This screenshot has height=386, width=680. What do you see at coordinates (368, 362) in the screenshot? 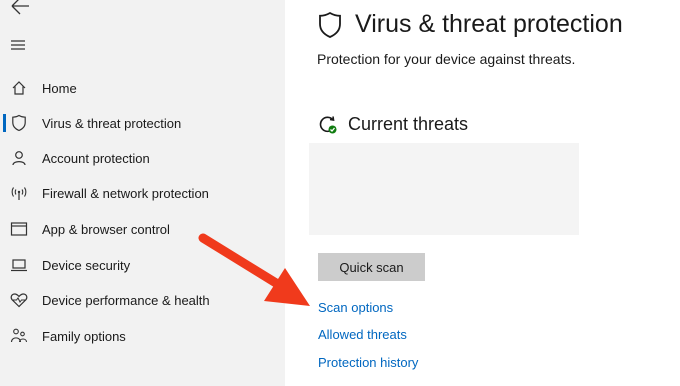
I see `protection-history-link: Protection history` at bounding box center [368, 362].